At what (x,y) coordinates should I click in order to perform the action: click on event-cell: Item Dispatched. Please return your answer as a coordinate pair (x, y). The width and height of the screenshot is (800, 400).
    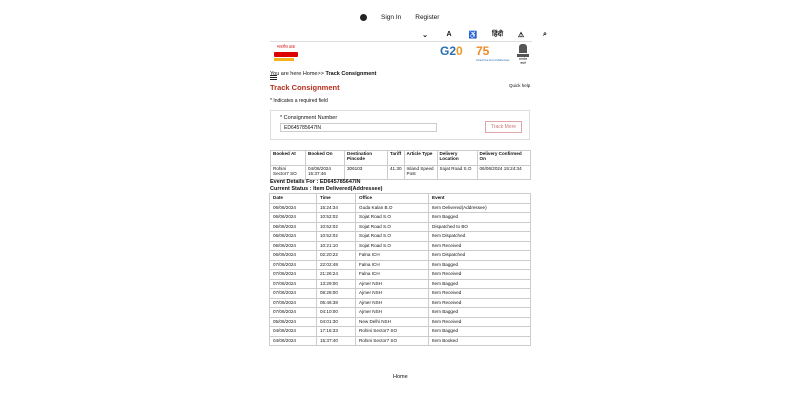
    Looking at the image, I should click on (479, 236).